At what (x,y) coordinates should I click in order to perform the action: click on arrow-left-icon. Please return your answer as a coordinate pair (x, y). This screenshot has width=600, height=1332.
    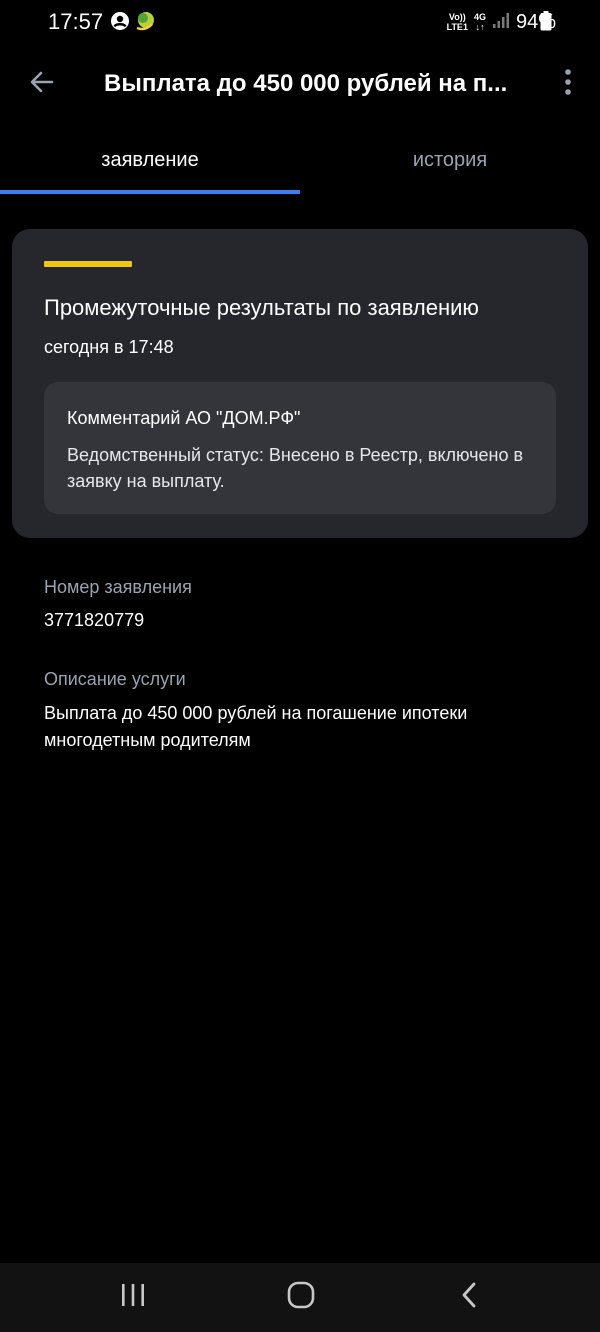
    Looking at the image, I should click on (42, 84).